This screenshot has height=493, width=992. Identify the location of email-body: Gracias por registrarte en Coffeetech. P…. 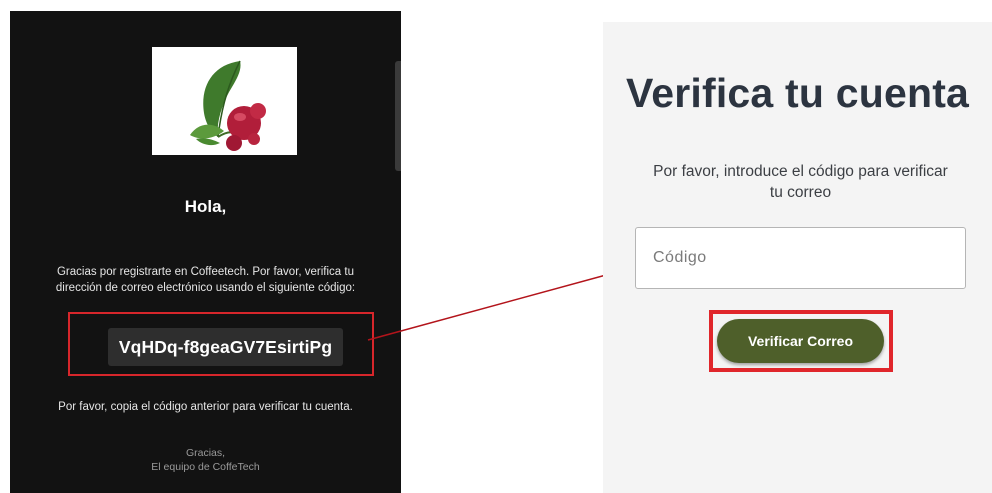
(205, 280).